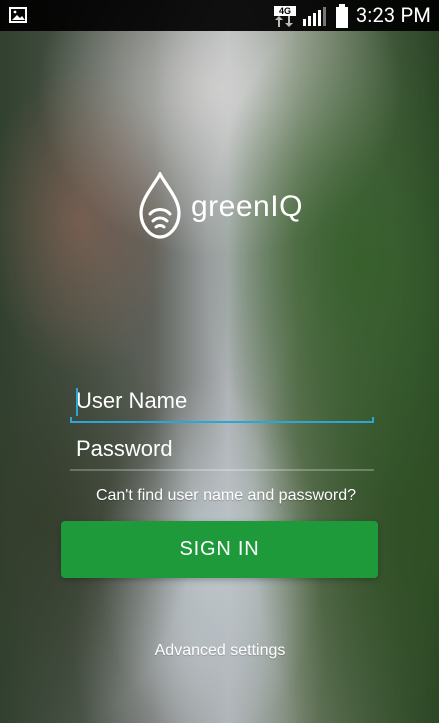 This screenshot has height=723, width=439. I want to click on password-input, so click(222, 449).